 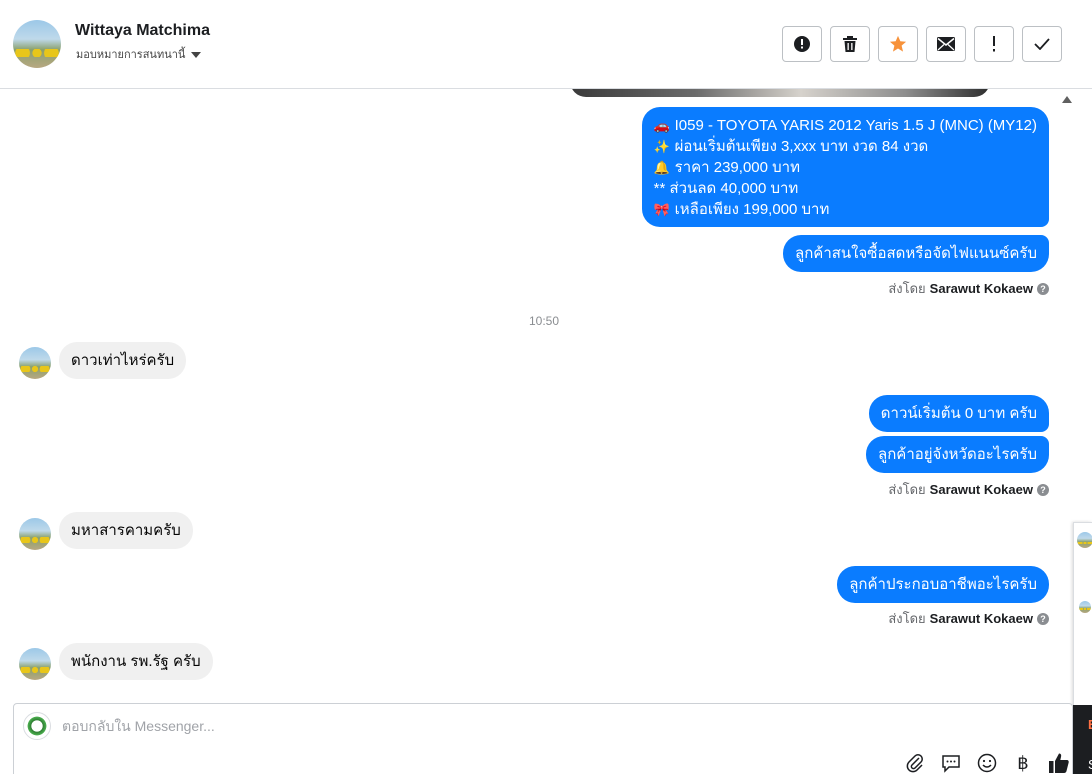 What do you see at coordinates (661, 167) in the screenshot?
I see `bell-emoji-icon: 🔔` at bounding box center [661, 167].